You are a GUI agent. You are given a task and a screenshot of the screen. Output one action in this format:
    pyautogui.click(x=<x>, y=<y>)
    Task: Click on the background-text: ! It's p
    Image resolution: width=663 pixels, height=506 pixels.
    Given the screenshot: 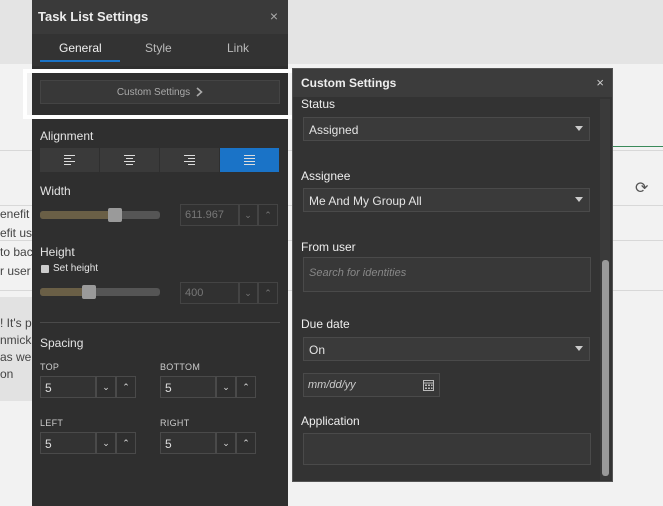 What is the action you would take?
    pyautogui.click(x=16, y=323)
    